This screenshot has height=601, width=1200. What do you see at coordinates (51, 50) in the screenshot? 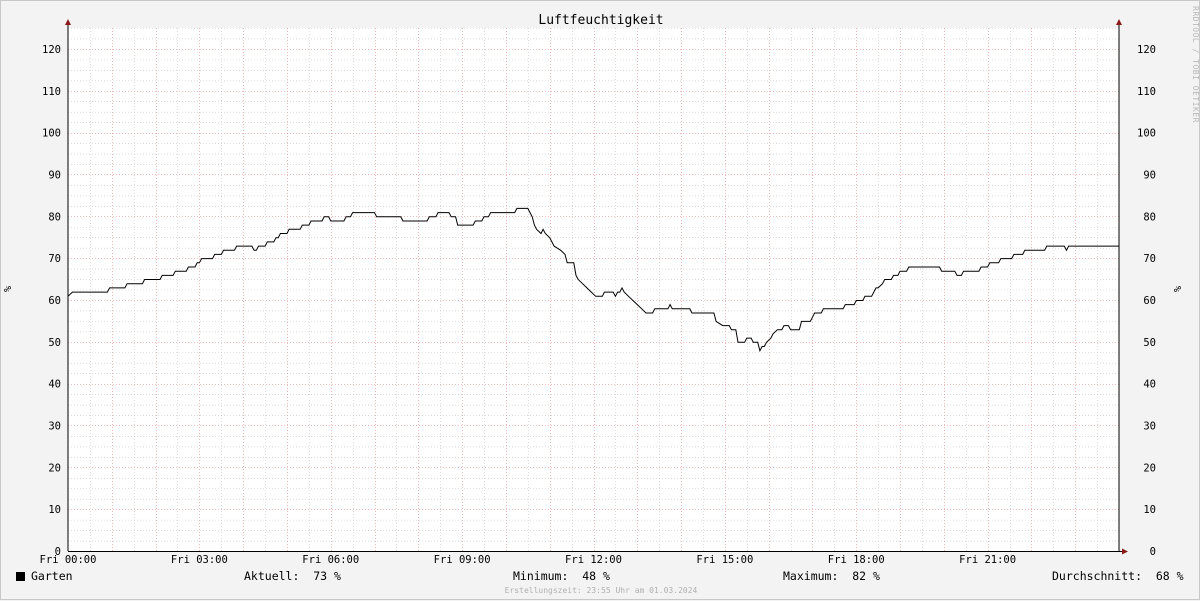
I see `y-tick-label-left: 120` at bounding box center [51, 50].